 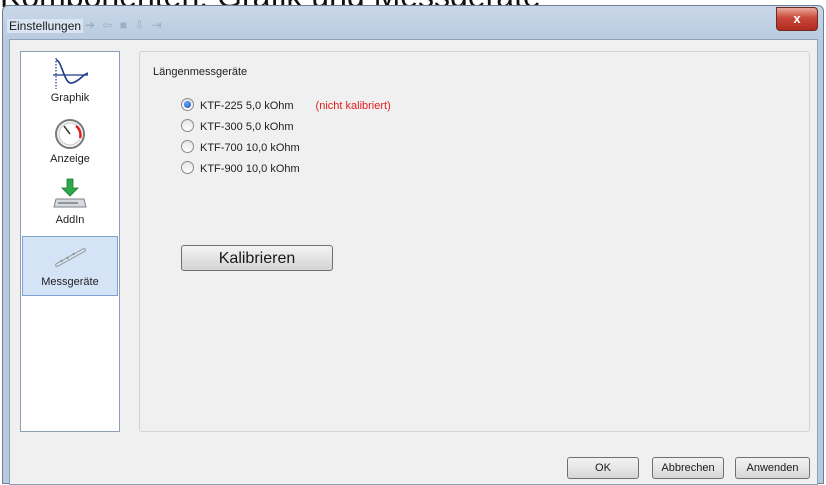 I want to click on option-label: KTF-300 5,0 kOhm, so click(x=247, y=127).